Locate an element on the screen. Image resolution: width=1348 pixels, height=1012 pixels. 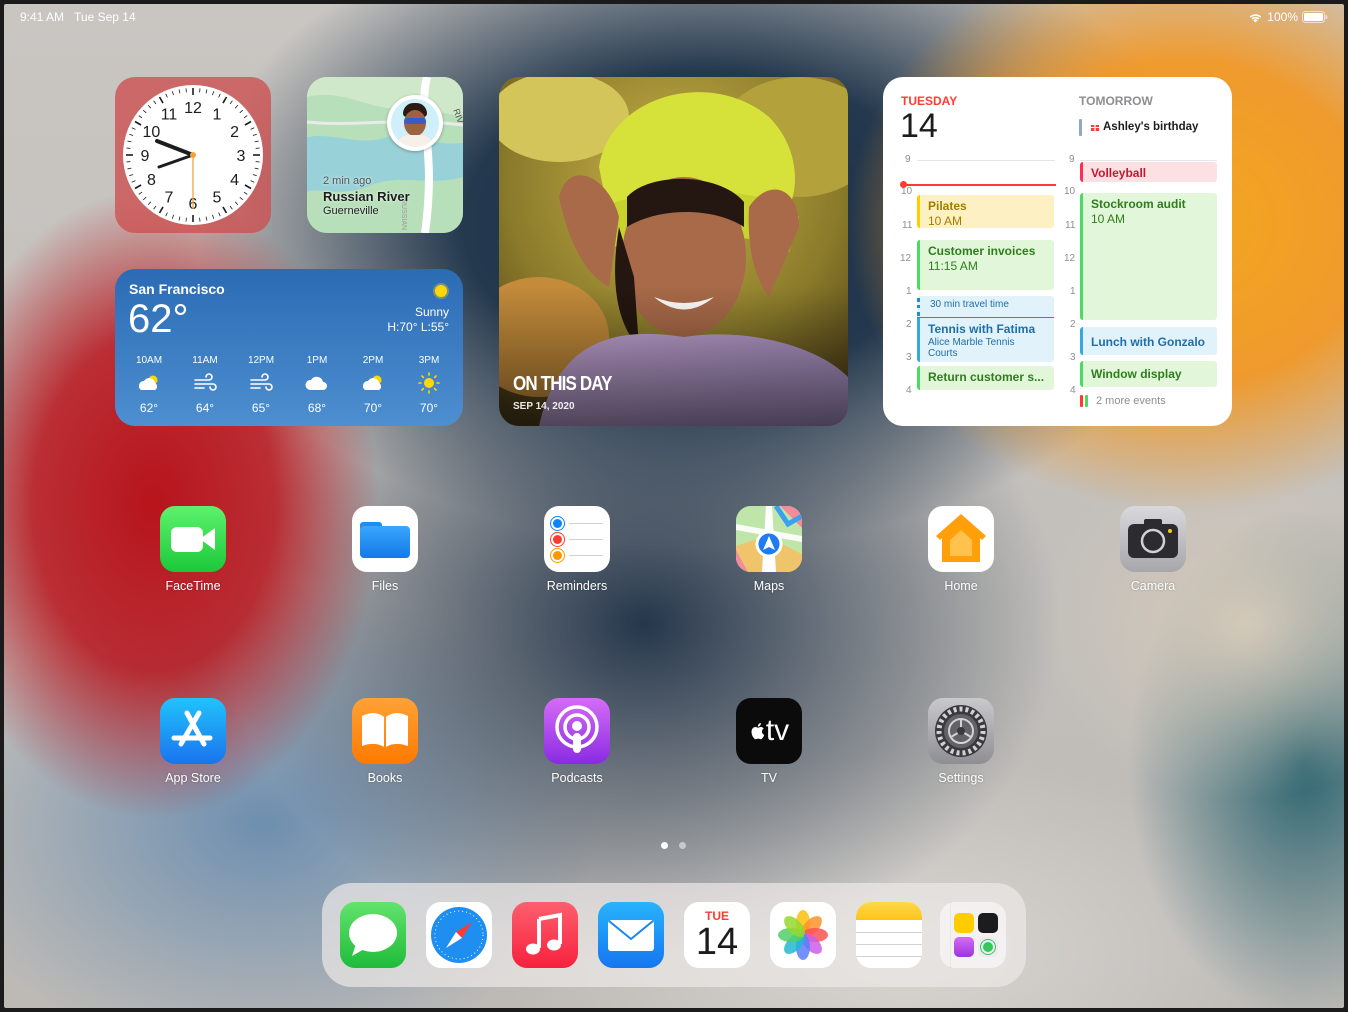
app-label: Files is located at coordinates (385, 586).